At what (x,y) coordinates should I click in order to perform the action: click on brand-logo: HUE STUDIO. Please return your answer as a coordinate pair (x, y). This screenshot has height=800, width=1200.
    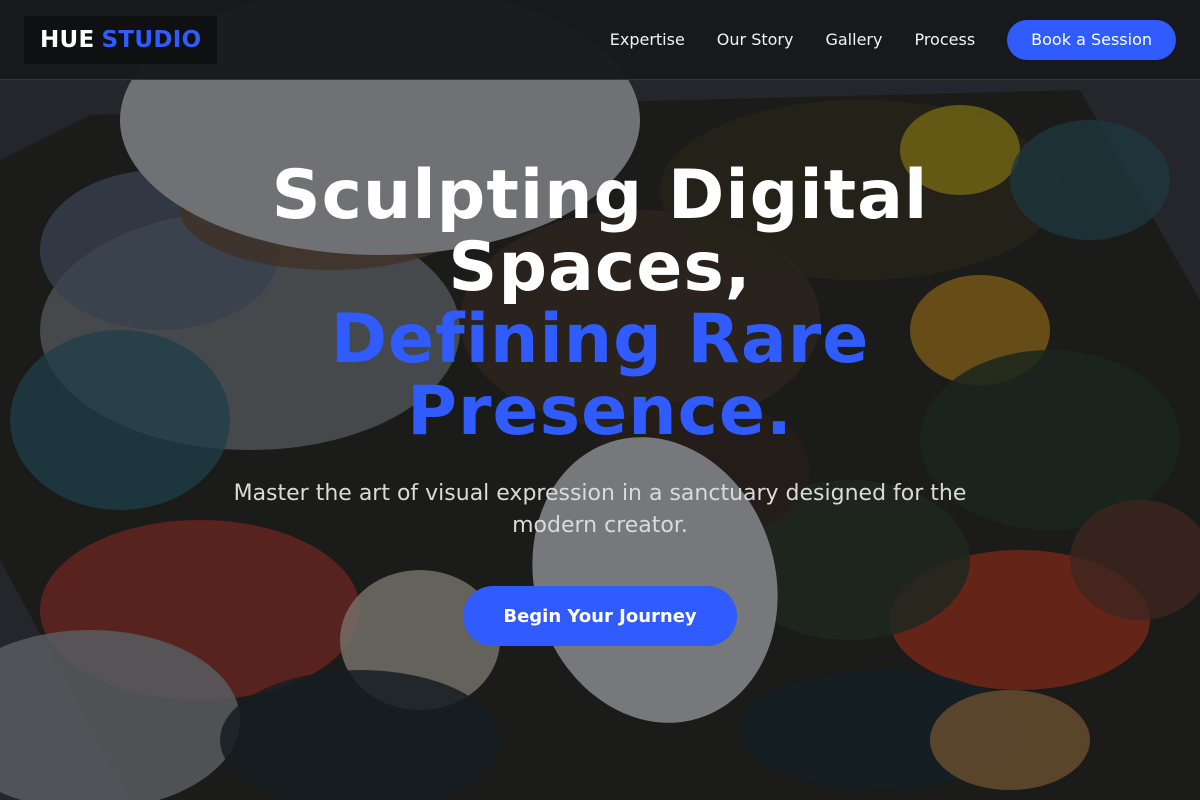
    Looking at the image, I should click on (121, 39).